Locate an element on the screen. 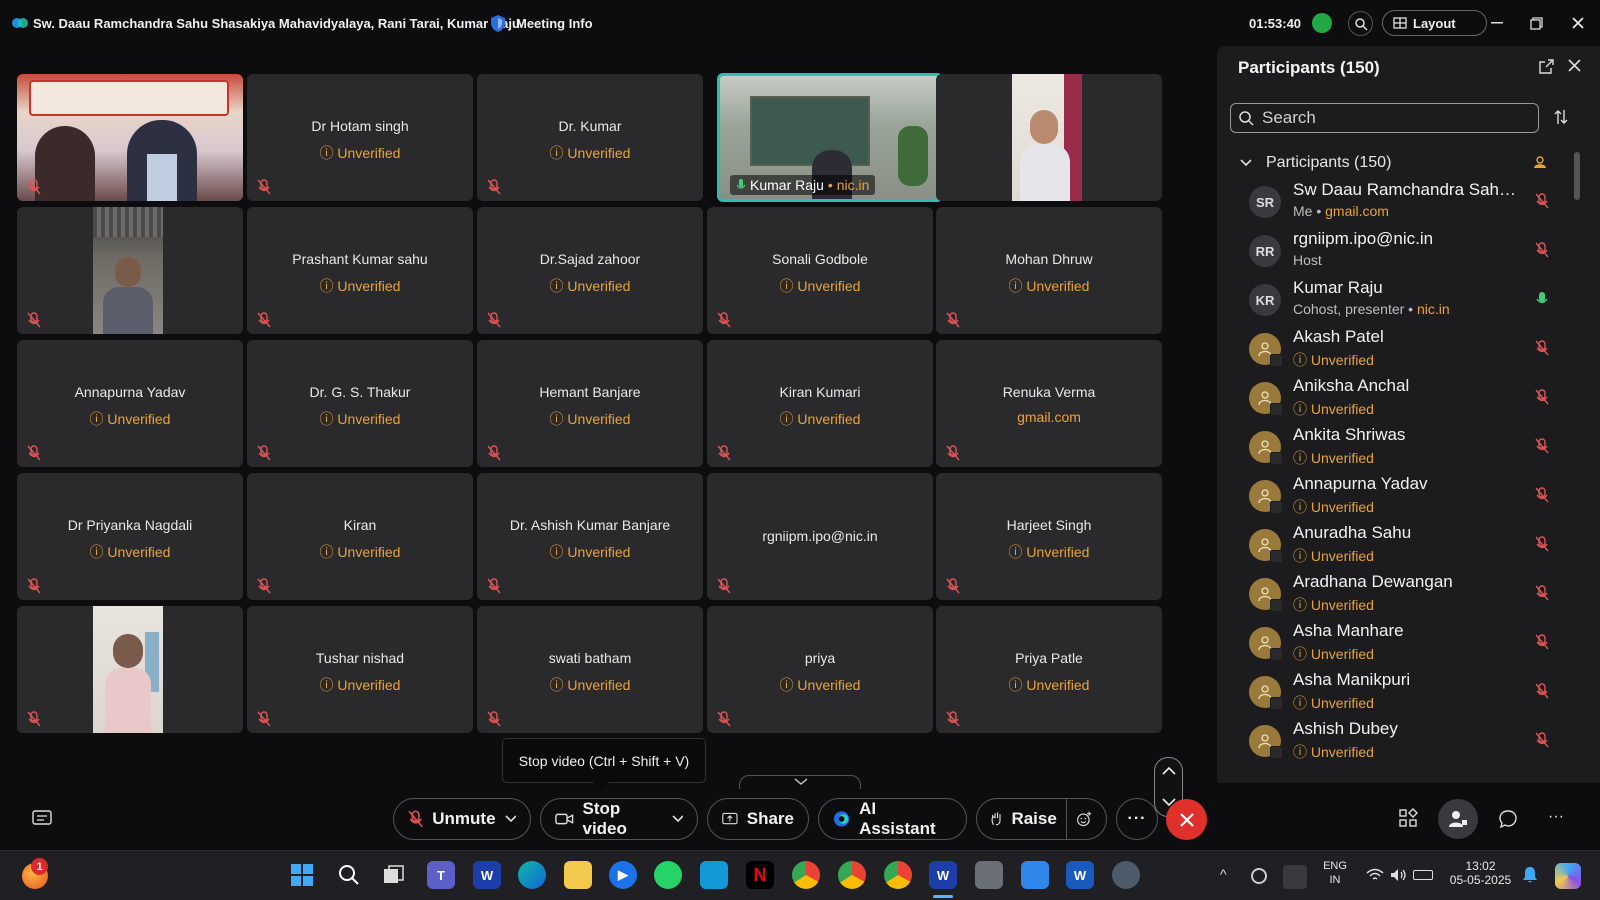 This screenshot has width=1600, height=900. video-tile: Annapurna Yadav ⓘ Unverified is located at coordinates (130, 403).